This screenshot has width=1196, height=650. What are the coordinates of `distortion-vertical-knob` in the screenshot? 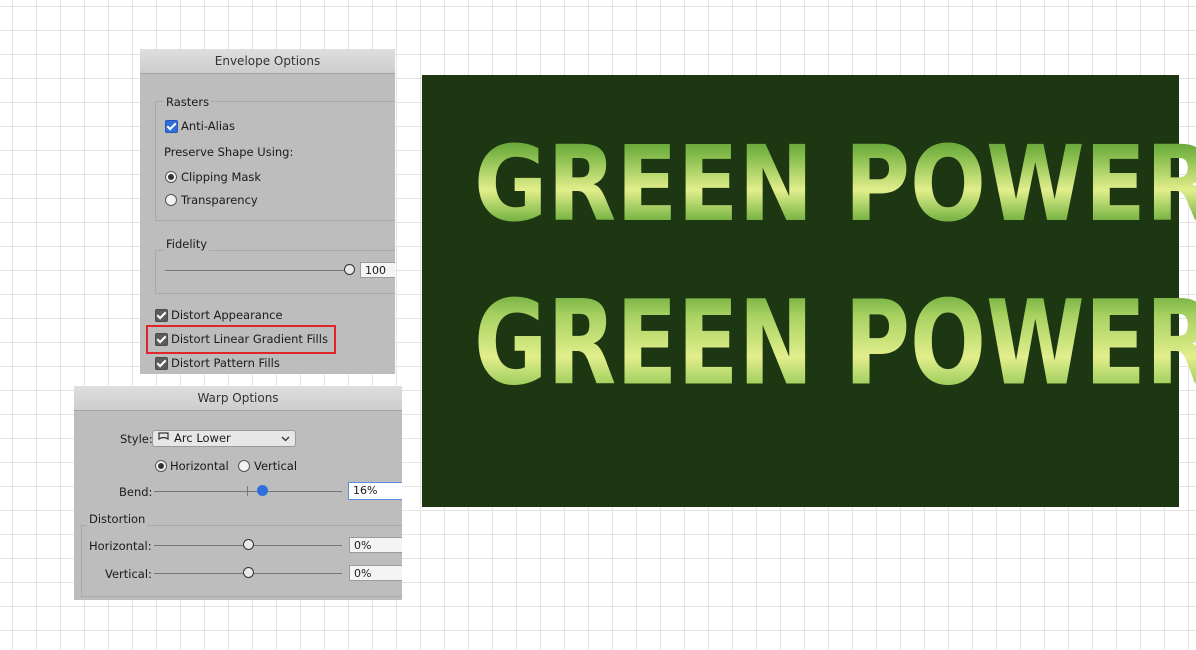 It's located at (248, 572).